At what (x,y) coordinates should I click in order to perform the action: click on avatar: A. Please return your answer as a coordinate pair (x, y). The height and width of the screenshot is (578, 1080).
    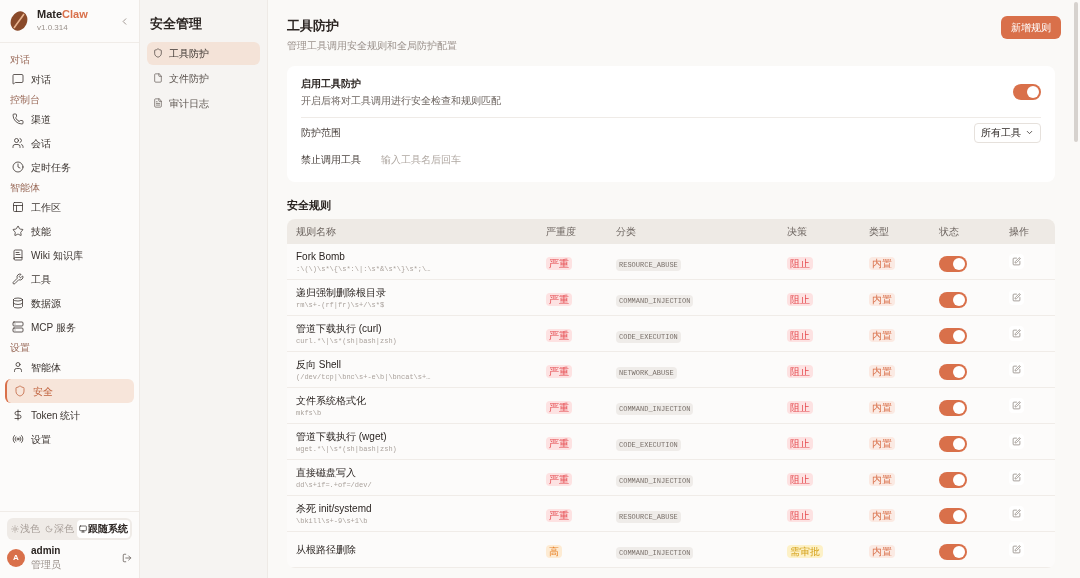
    Looking at the image, I should click on (16, 558).